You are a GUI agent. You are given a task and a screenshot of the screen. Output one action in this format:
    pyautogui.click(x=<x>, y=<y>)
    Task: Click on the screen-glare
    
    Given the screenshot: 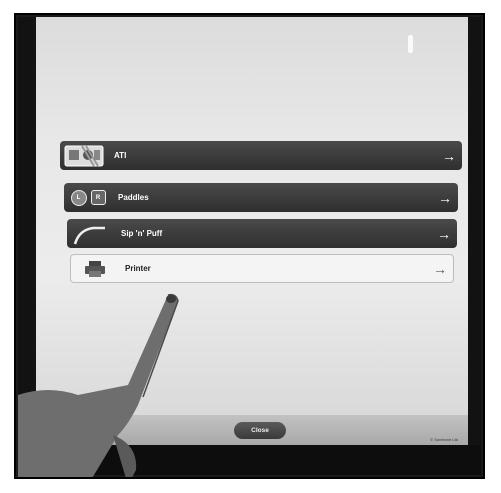 What is the action you would take?
    pyautogui.click(x=410, y=44)
    